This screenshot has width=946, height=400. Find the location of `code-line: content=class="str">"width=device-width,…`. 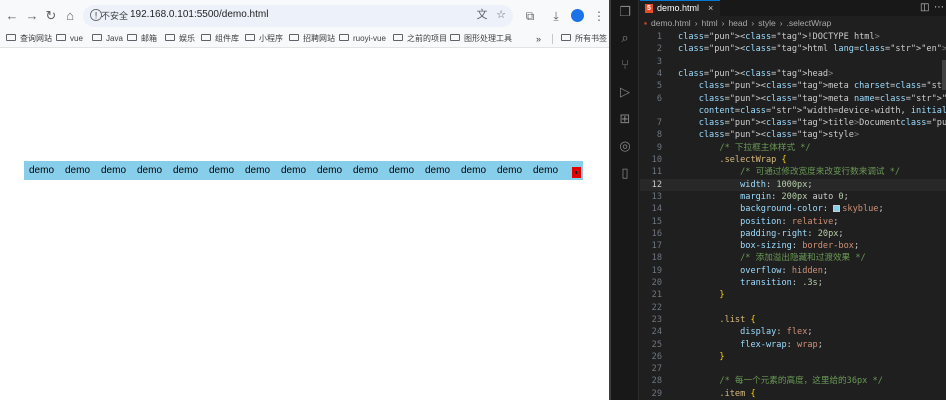

code-line: content=class="str">"width=device-width,… is located at coordinates (793, 111).